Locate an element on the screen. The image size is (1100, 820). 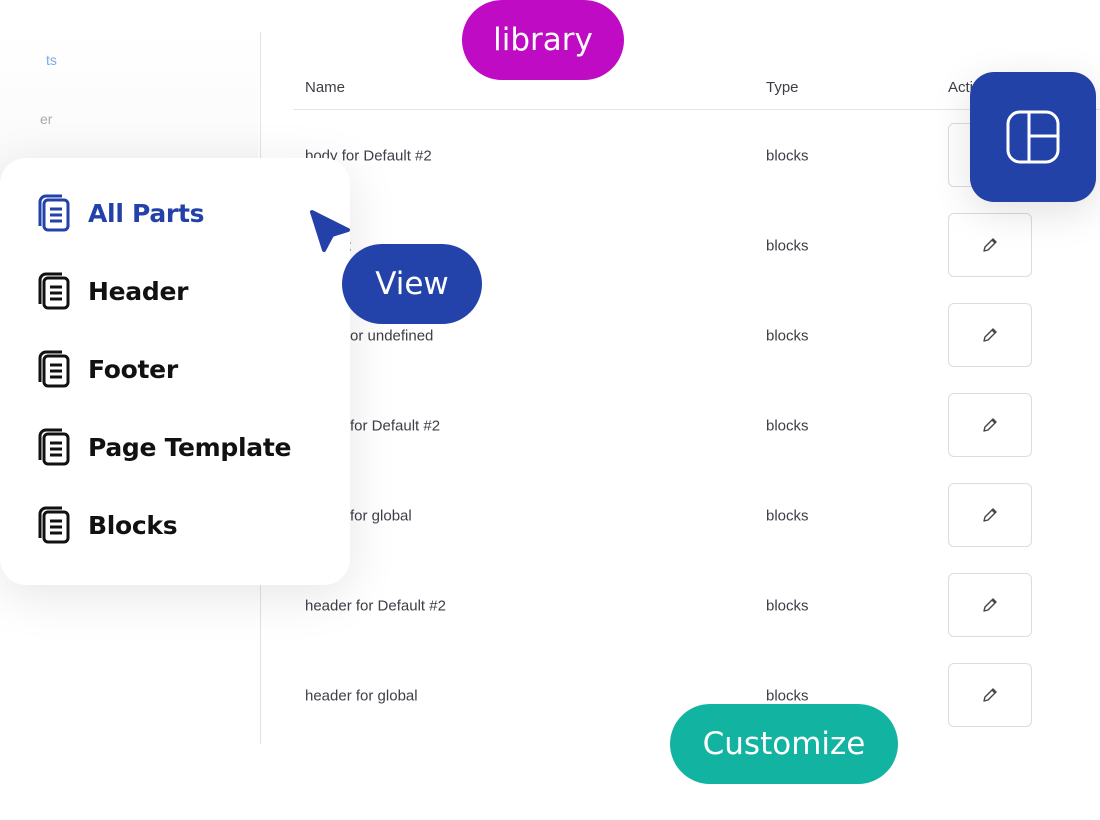
row-name: header for Default #2 is located at coordinates (375, 606).